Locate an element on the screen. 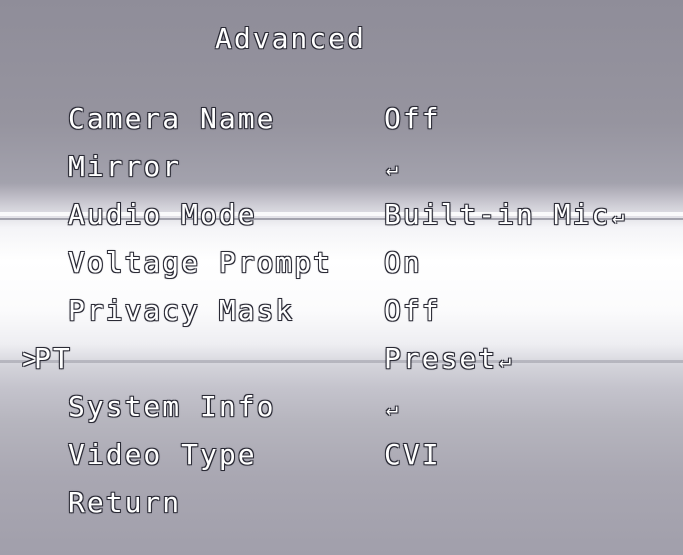  menu-item-camera-name: Camera Name Off is located at coordinates (341, 124).